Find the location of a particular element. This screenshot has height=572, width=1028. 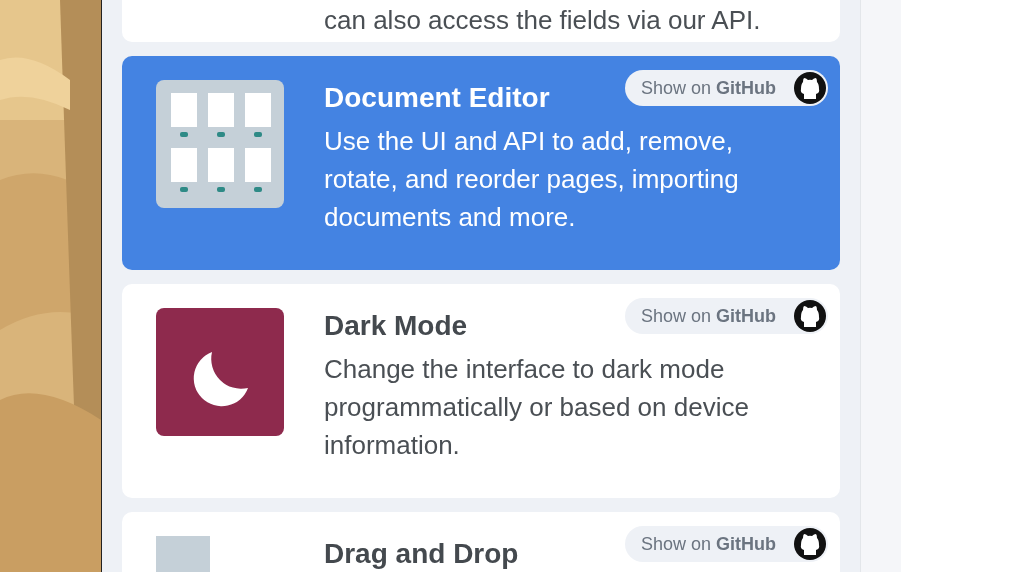

feature-title: Document Editor is located at coordinates (437, 97).